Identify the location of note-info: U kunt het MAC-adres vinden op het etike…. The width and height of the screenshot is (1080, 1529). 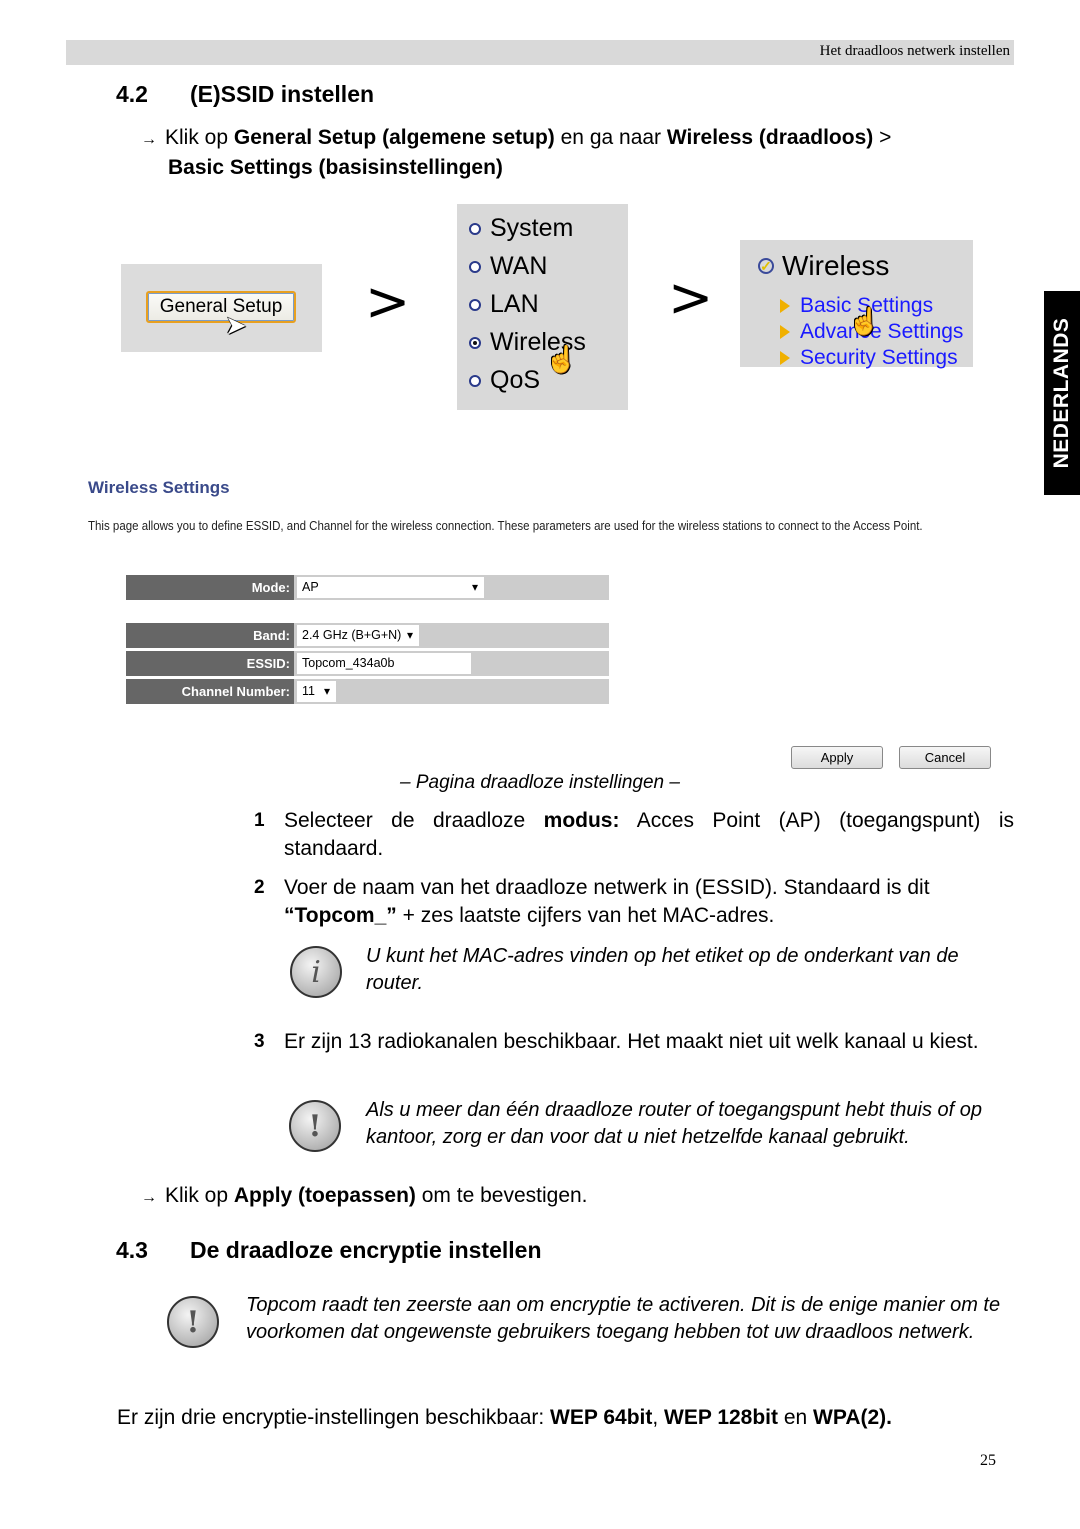
(662, 969).